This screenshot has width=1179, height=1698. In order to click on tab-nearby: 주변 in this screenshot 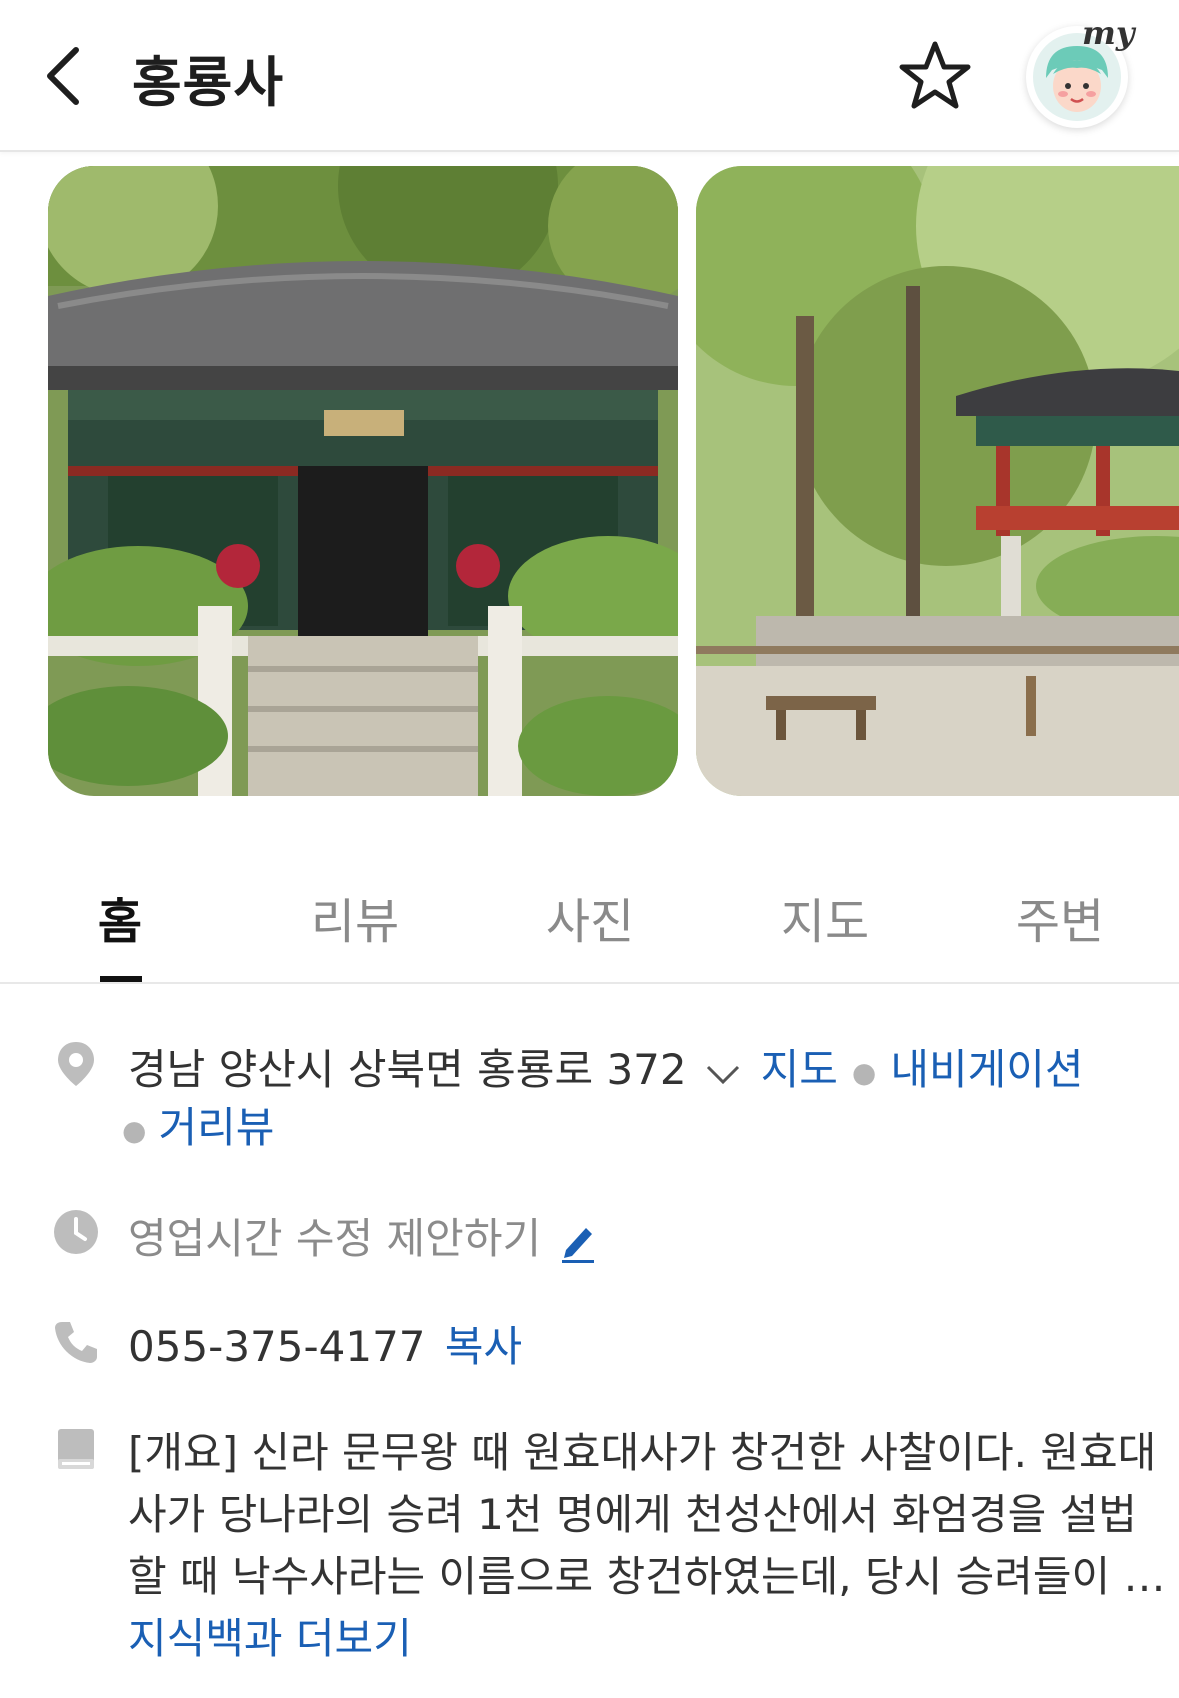, I will do `click(1060, 917)`.